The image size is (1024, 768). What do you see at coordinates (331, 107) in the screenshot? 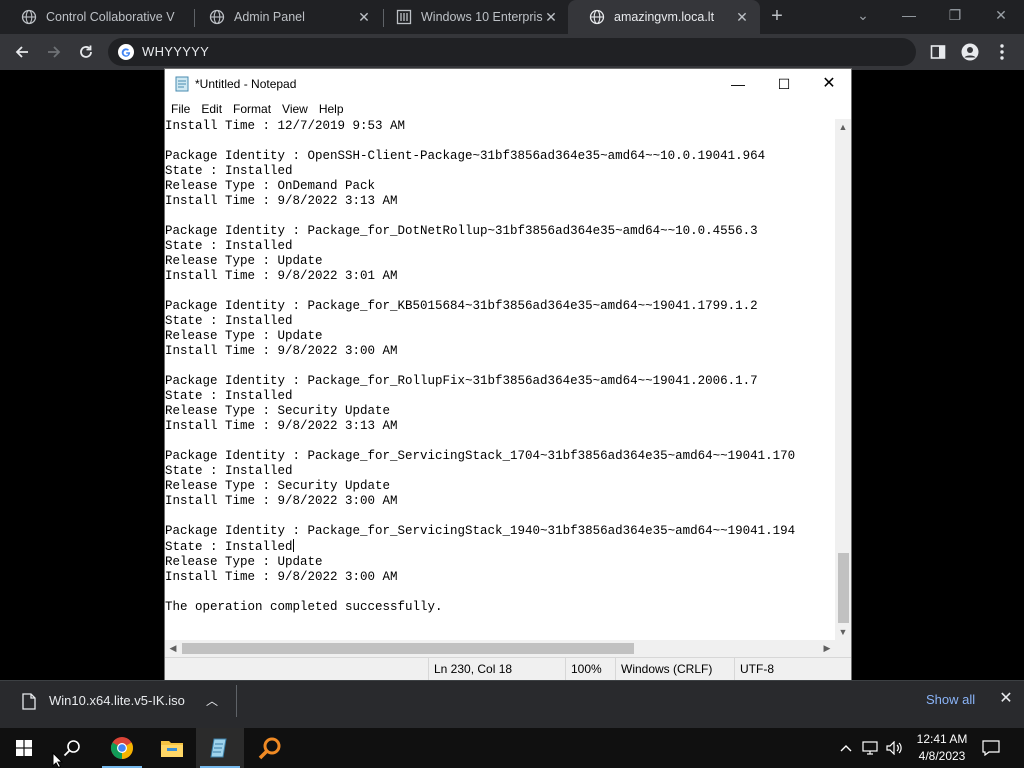
I see `menu-help: Help` at bounding box center [331, 107].